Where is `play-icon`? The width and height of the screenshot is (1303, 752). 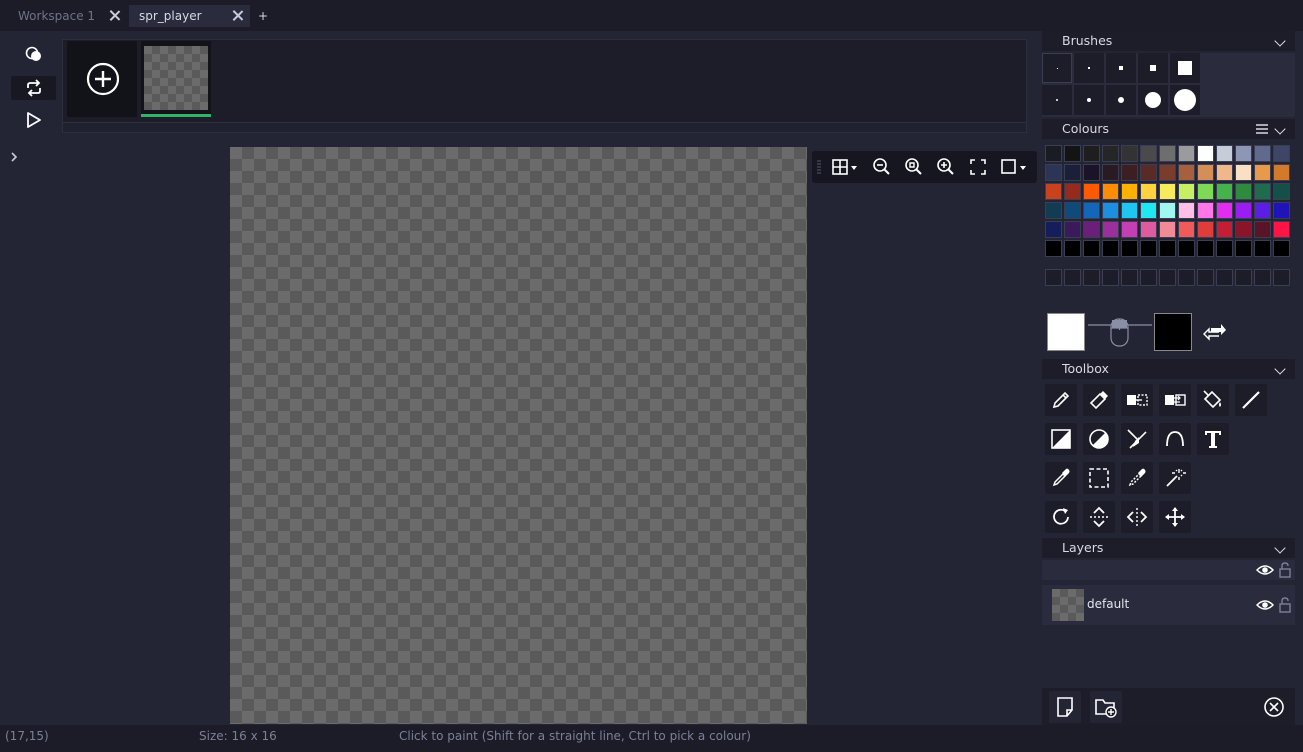 play-icon is located at coordinates (34, 120).